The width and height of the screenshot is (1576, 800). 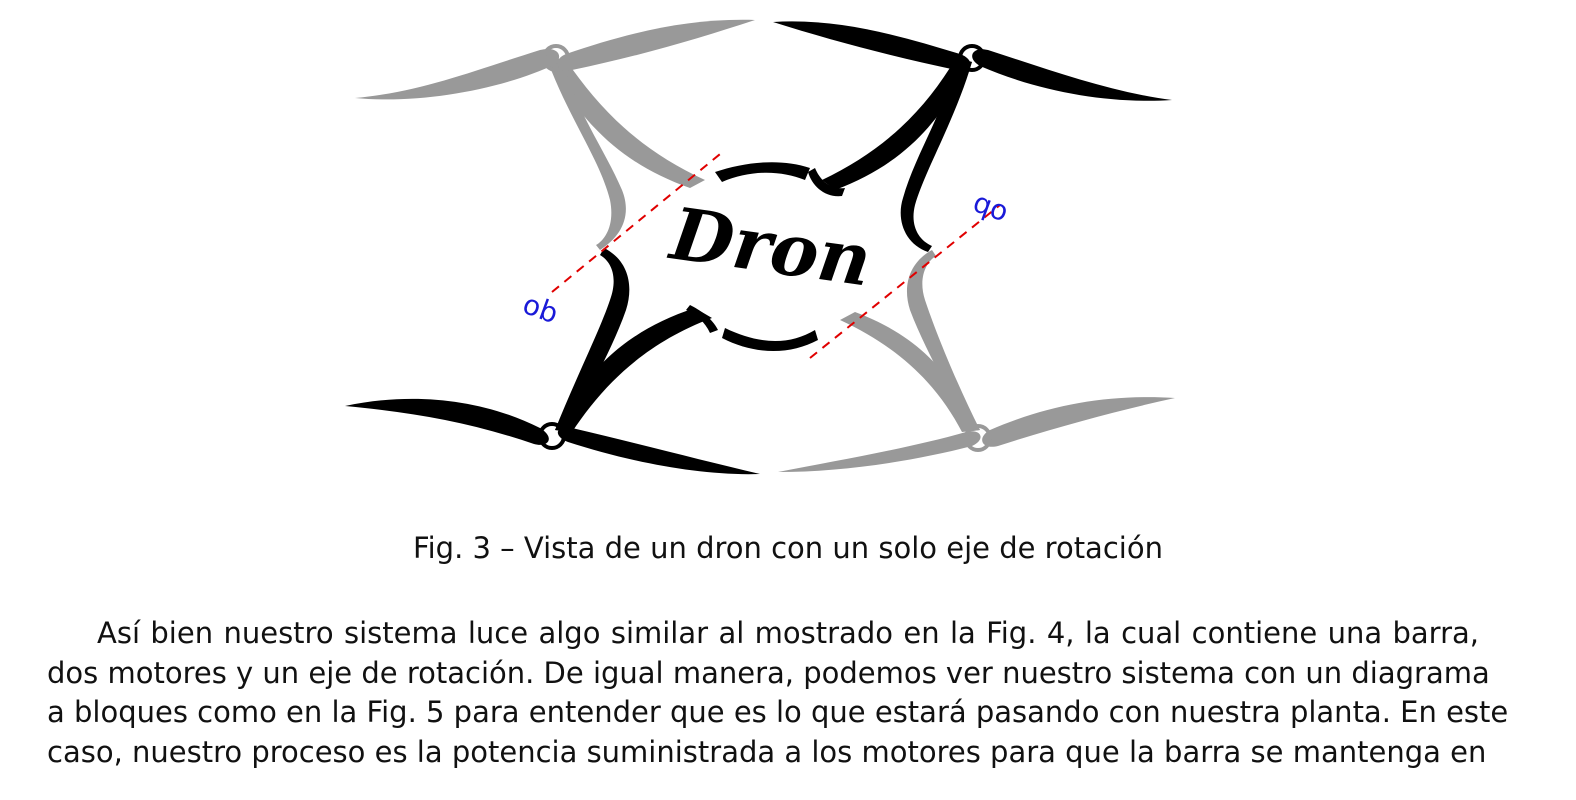 I want to click on propeller-top-right, so click(x=972, y=61).